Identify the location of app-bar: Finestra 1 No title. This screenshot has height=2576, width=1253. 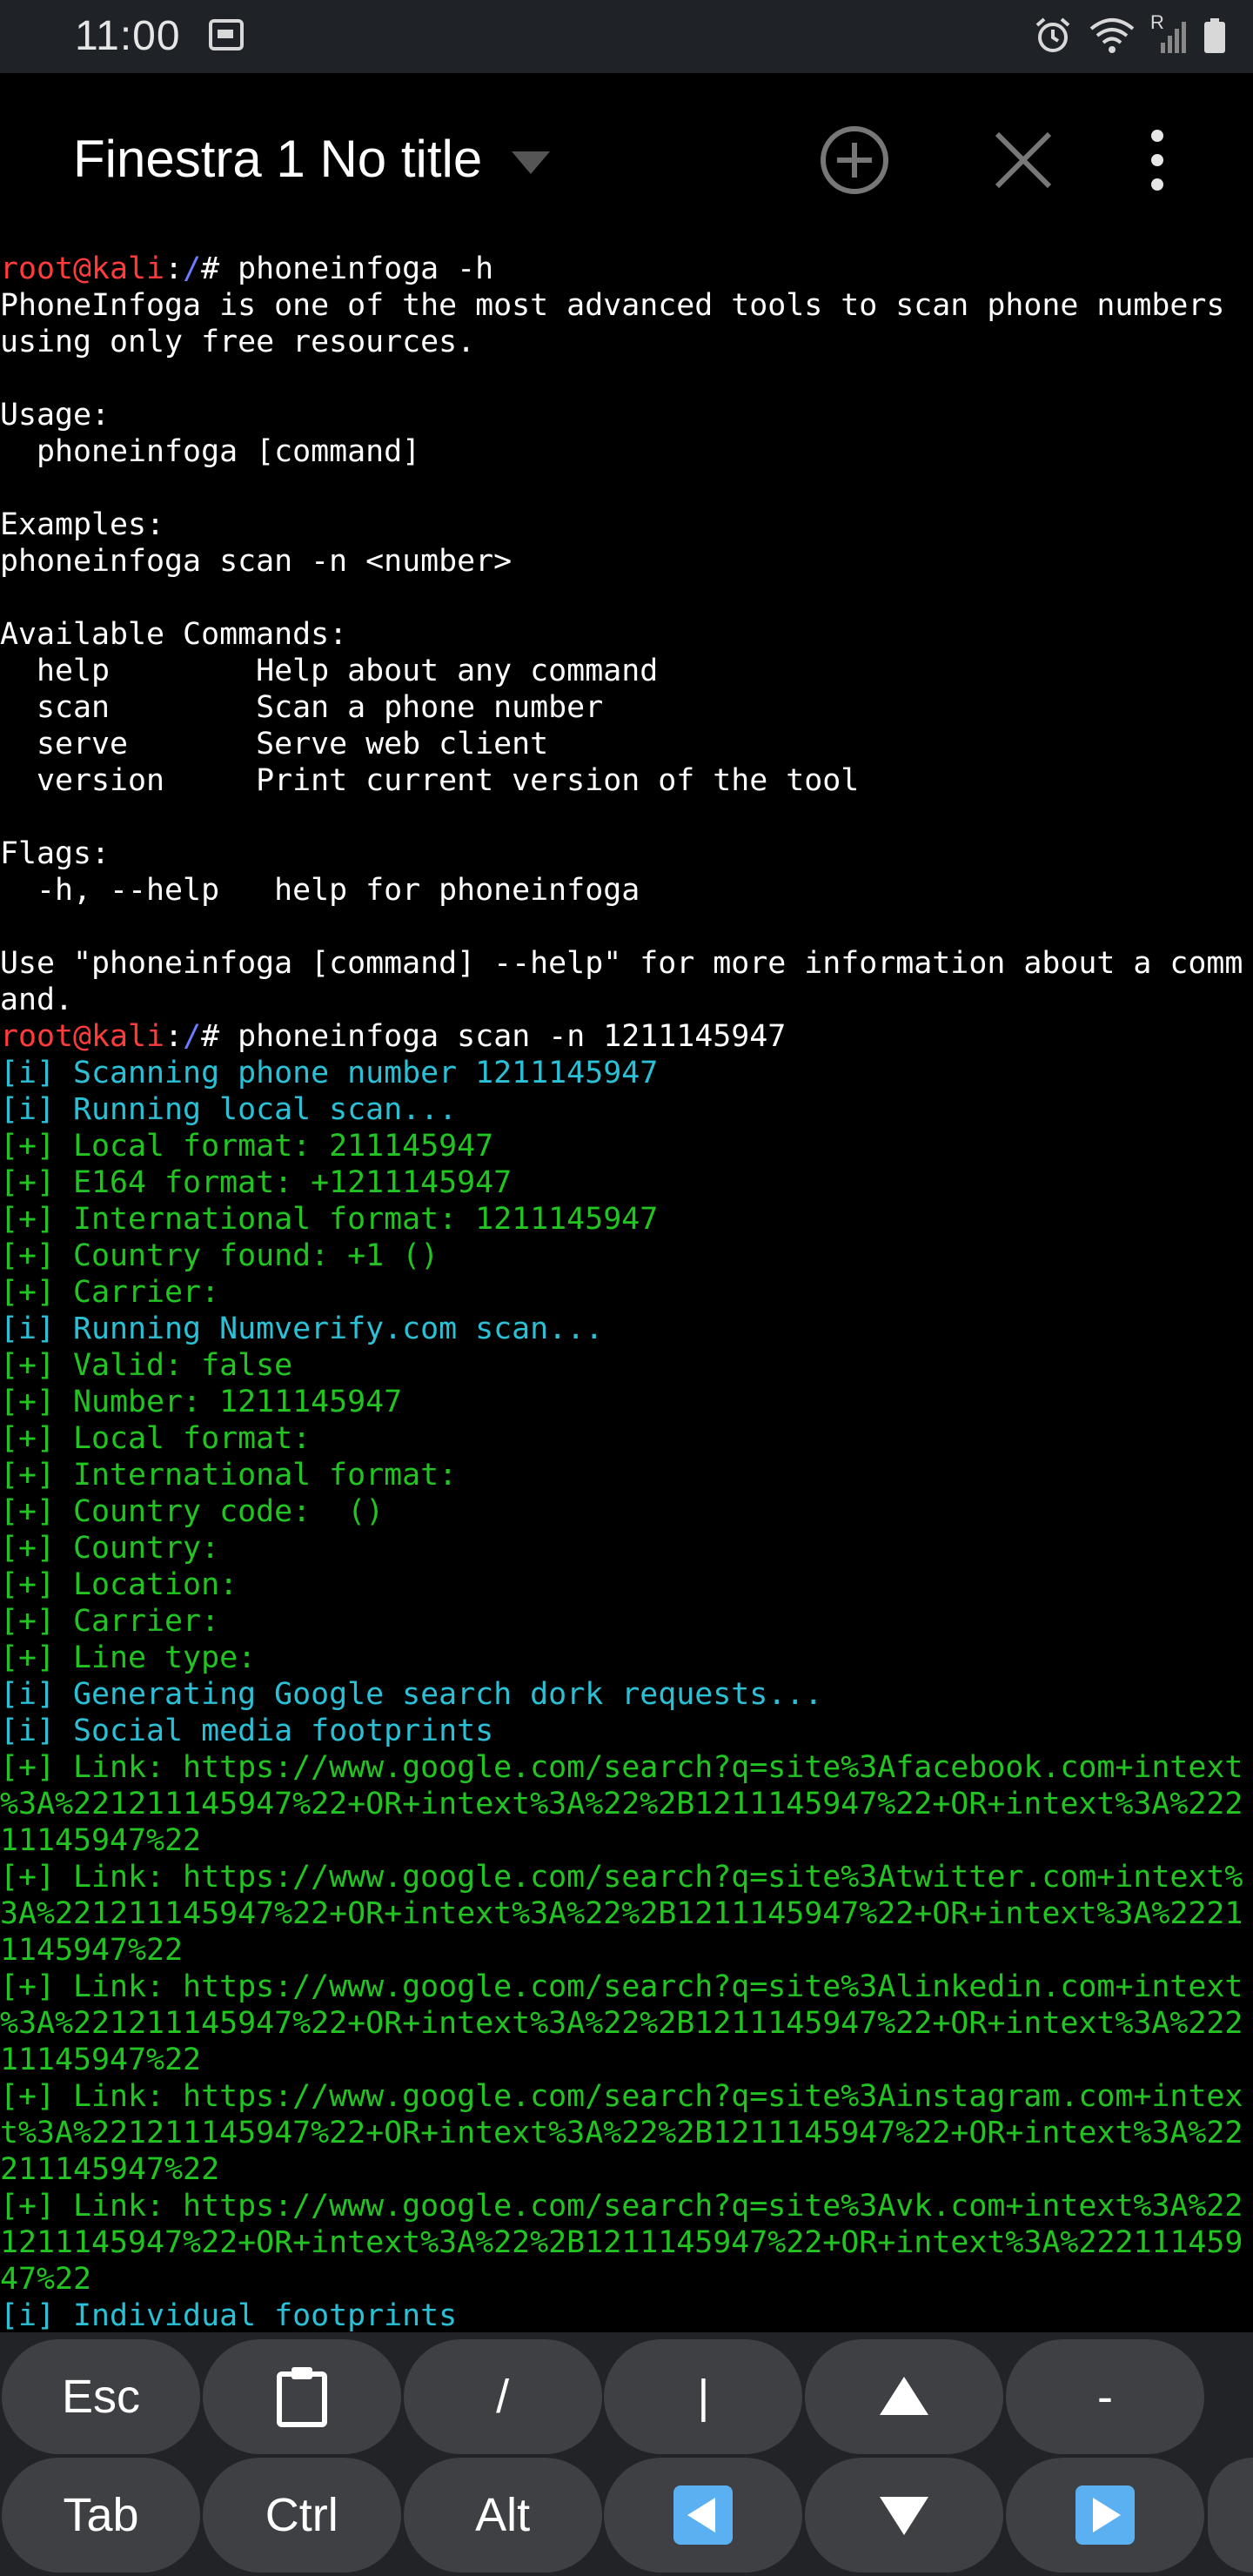
(626, 160).